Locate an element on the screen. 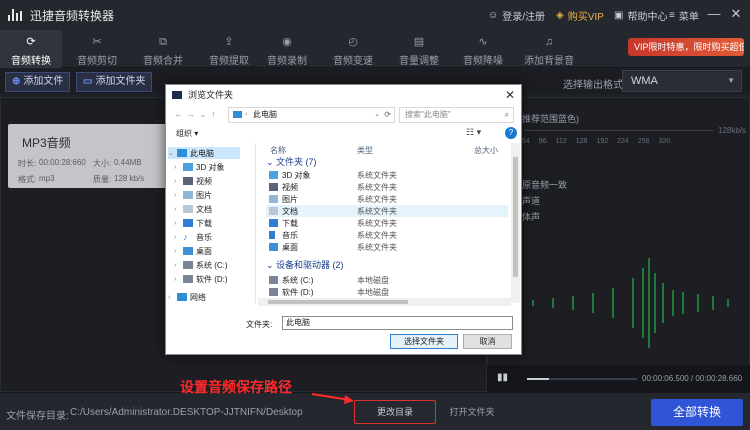  bgm-icon: ♫ is located at coordinates (549, 42).